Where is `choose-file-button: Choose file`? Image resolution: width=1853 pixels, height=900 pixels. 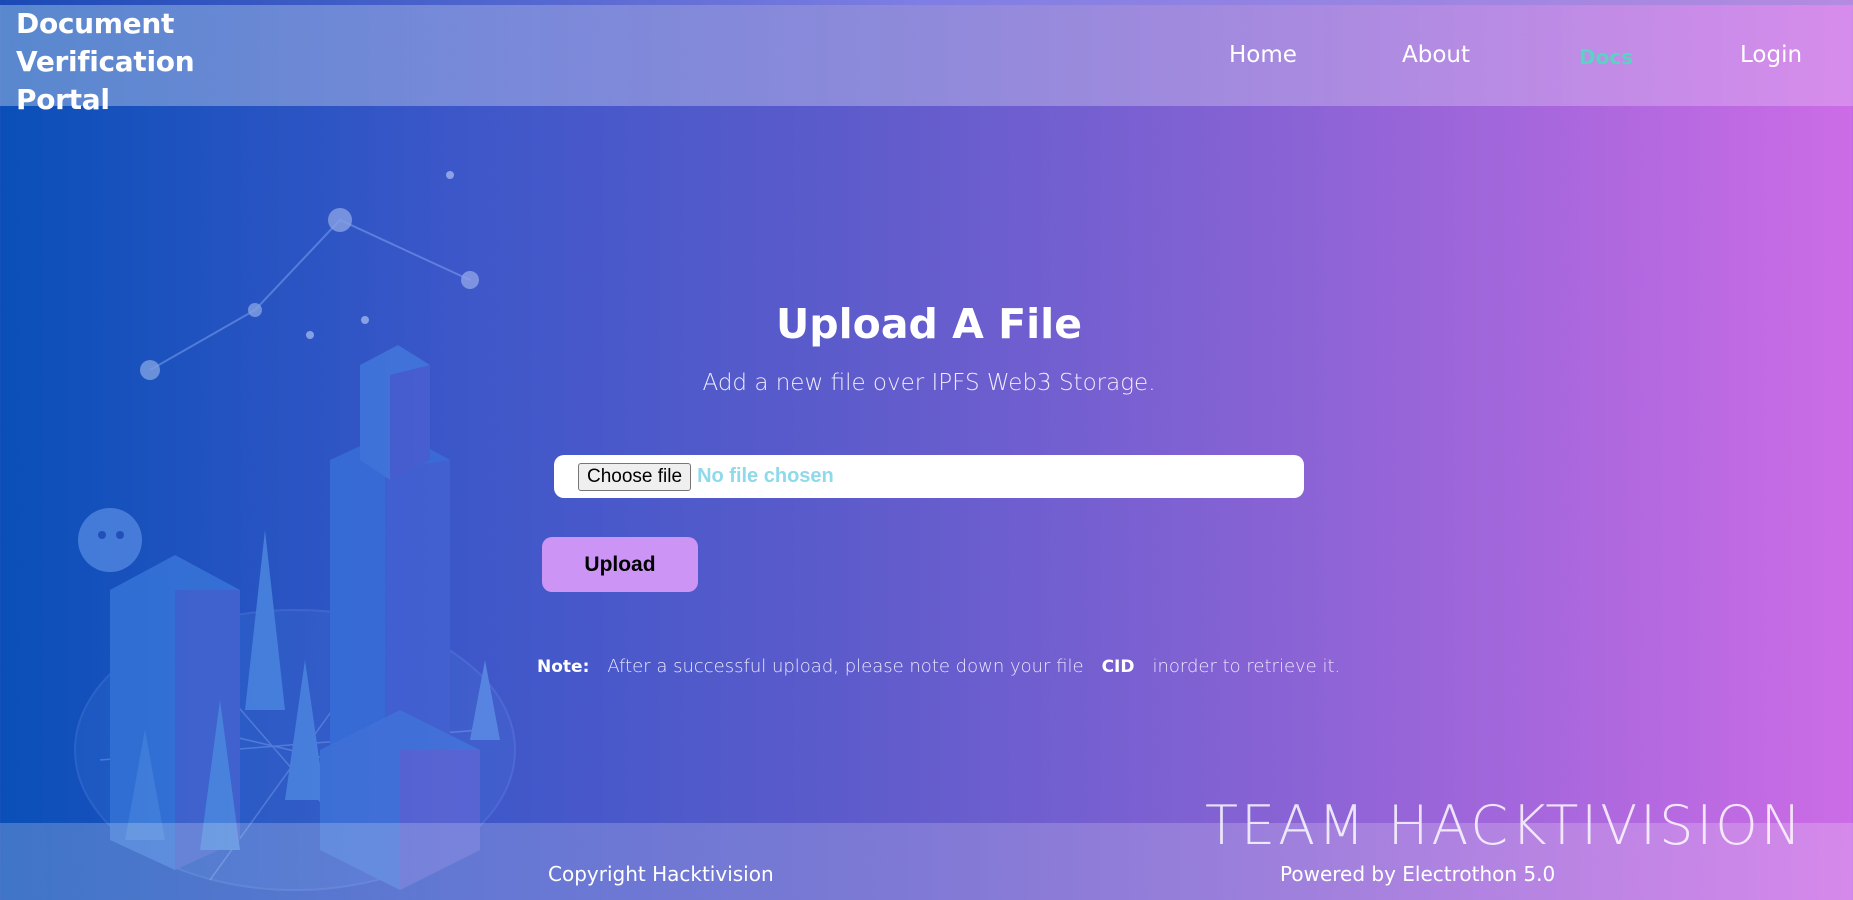 choose-file-button: Choose file is located at coordinates (635, 476).